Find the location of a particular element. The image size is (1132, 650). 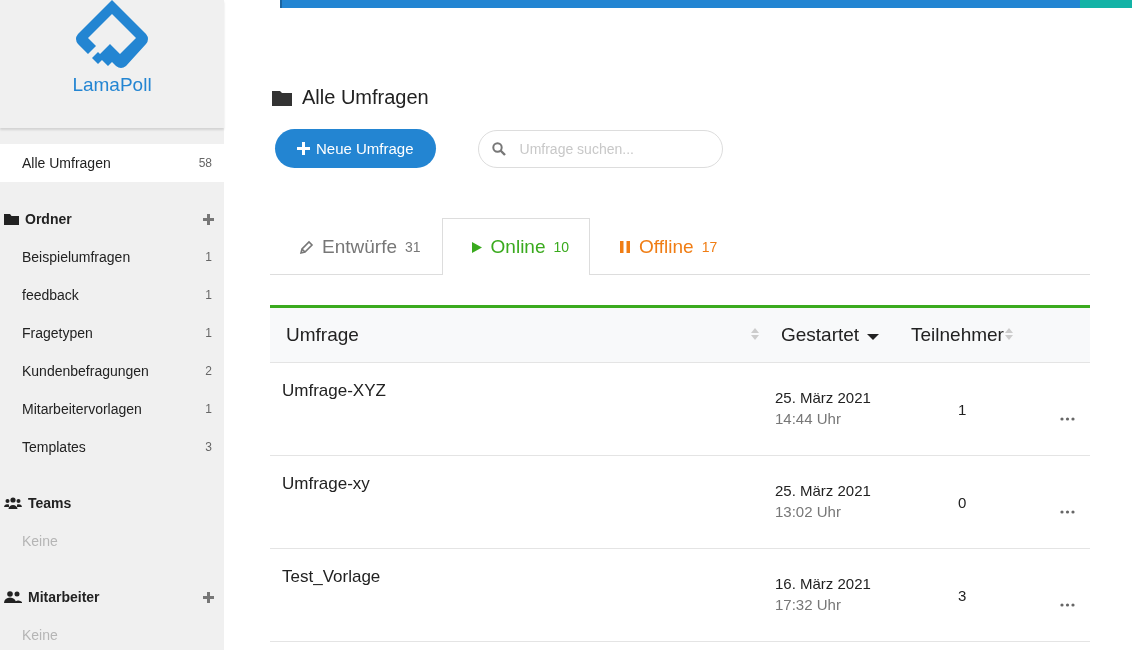

users-icon is located at coordinates (13, 597).